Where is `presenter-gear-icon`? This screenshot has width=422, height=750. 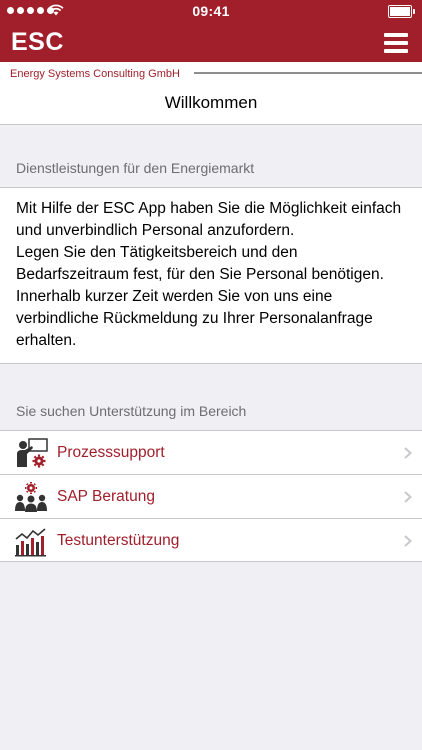
presenter-gear-icon is located at coordinates (32, 453).